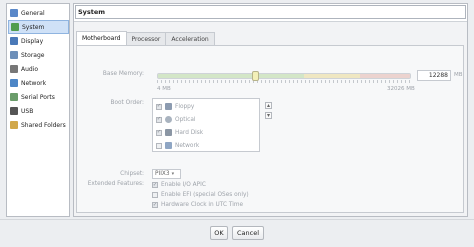 The height and width of the screenshot is (247, 474). I want to click on sidebar-item-label: Network, so click(34, 83).